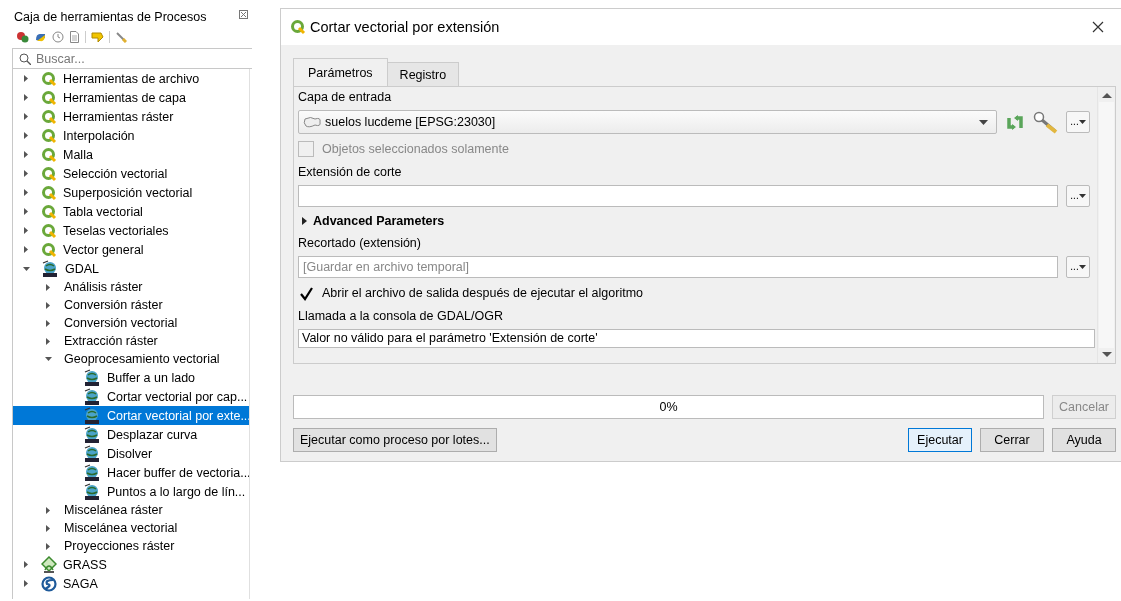 The width and height of the screenshot is (1121, 601). What do you see at coordinates (131, 135) in the screenshot?
I see `tree-item: Interpolación` at bounding box center [131, 135].